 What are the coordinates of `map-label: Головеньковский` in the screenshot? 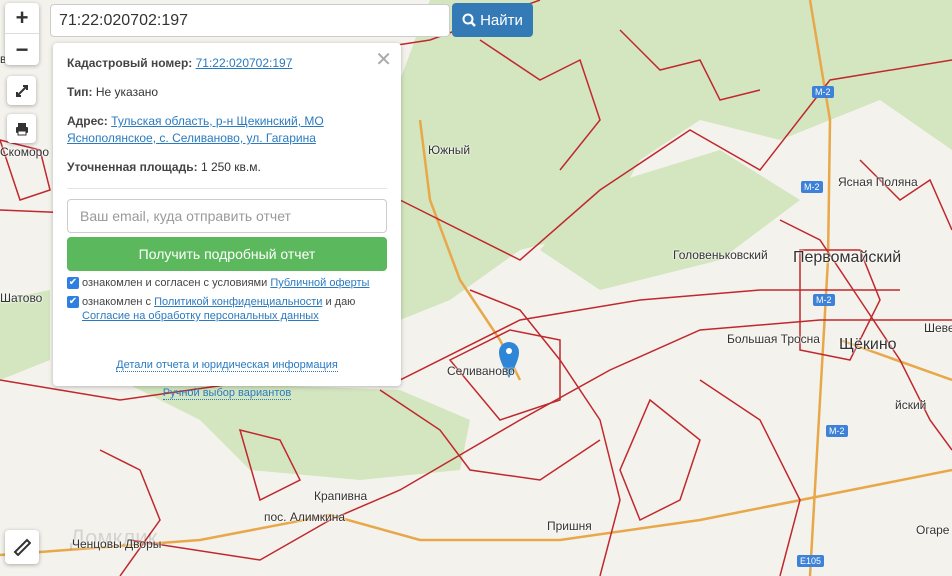 It's located at (720, 255).